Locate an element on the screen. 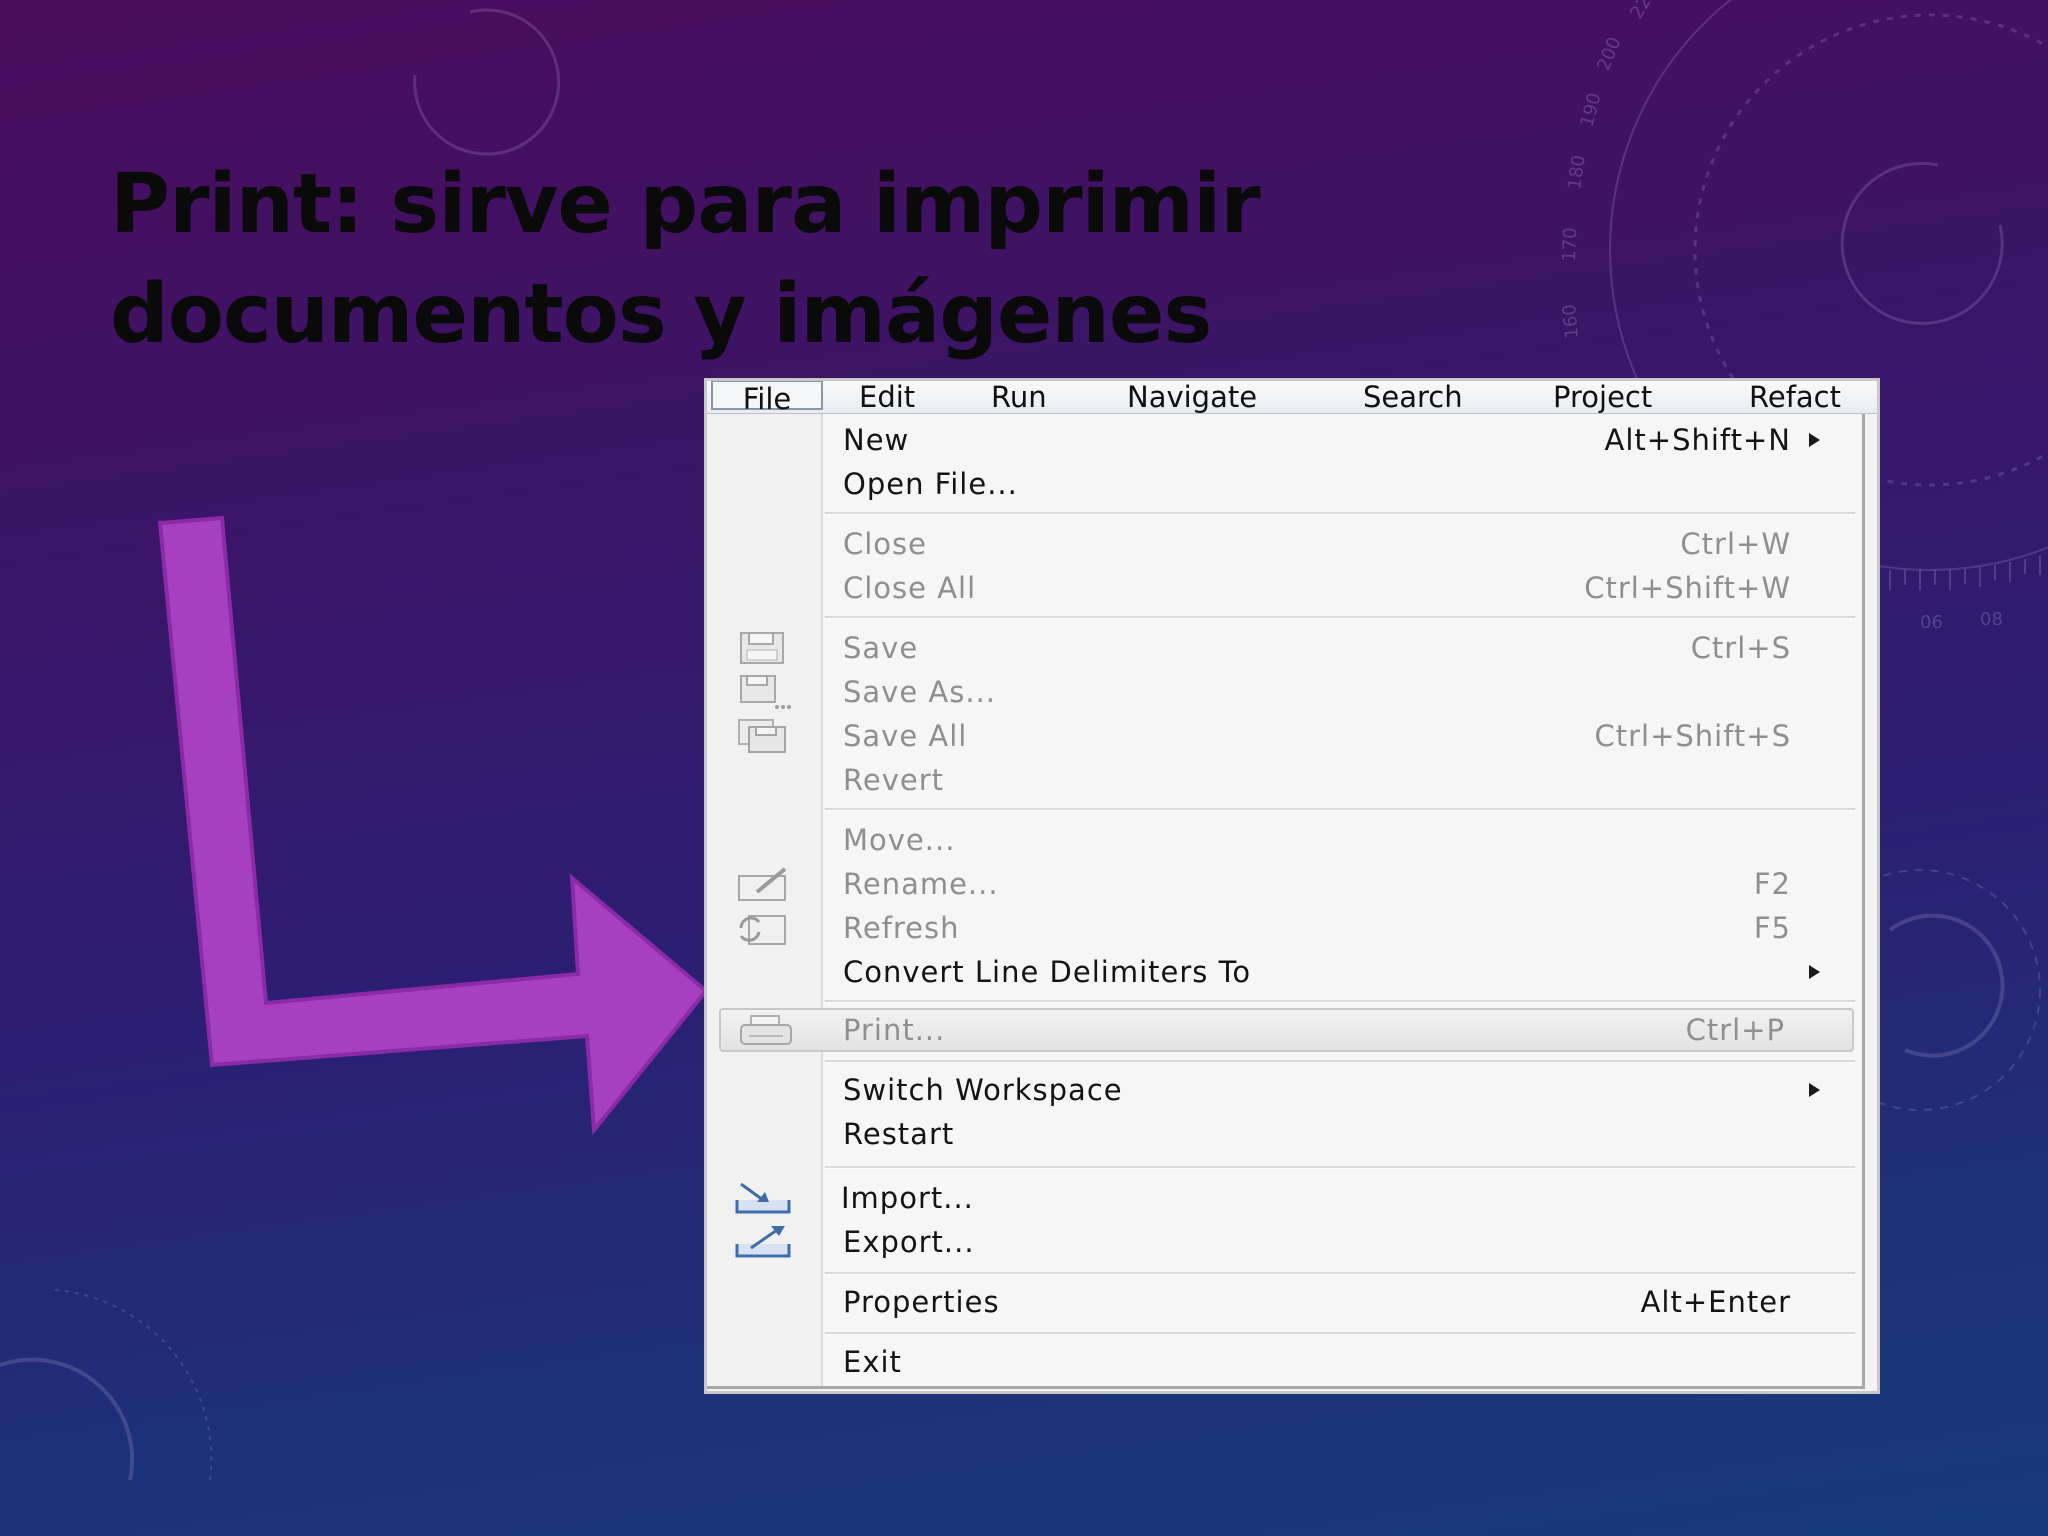  menu-item-exit: Exit is located at coordinates (1284, 1362).